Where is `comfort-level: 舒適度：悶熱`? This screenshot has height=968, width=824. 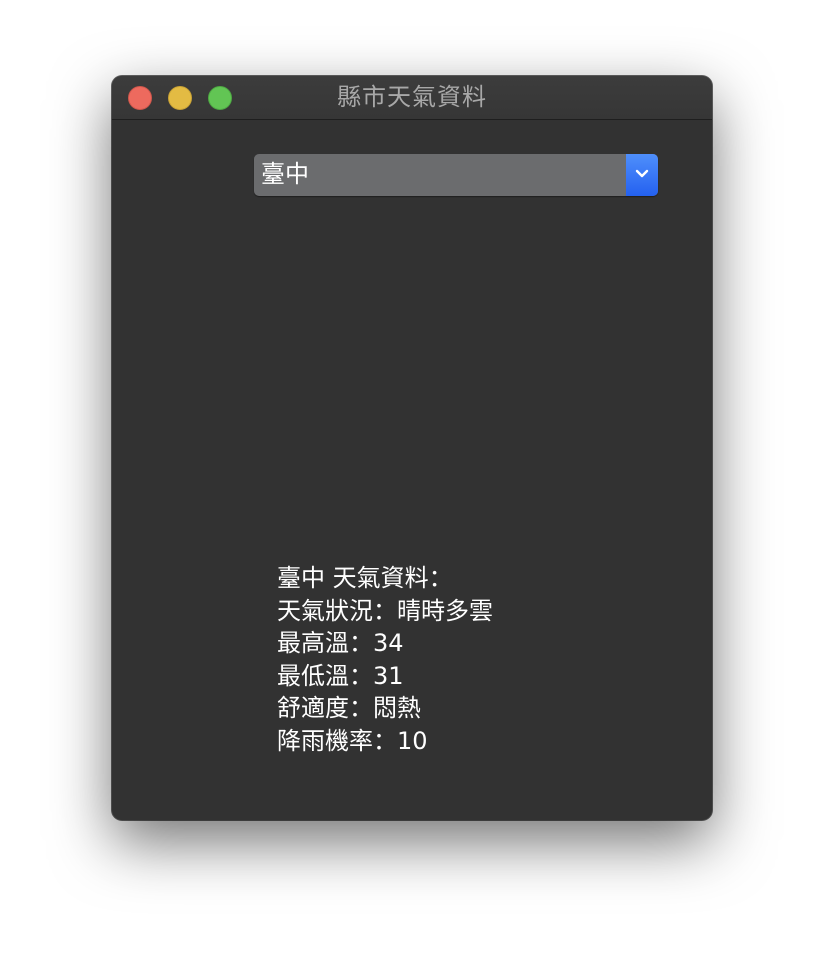
comfort-level: 舒適度：悶熱 is located at coordinates (349, 708).